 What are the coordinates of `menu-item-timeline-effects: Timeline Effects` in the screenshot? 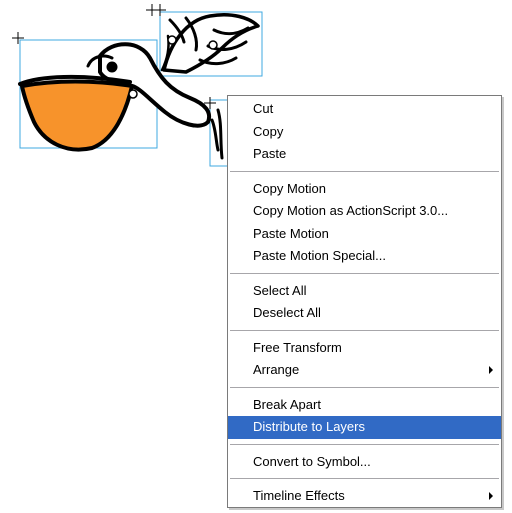 It's located at (364, 496).